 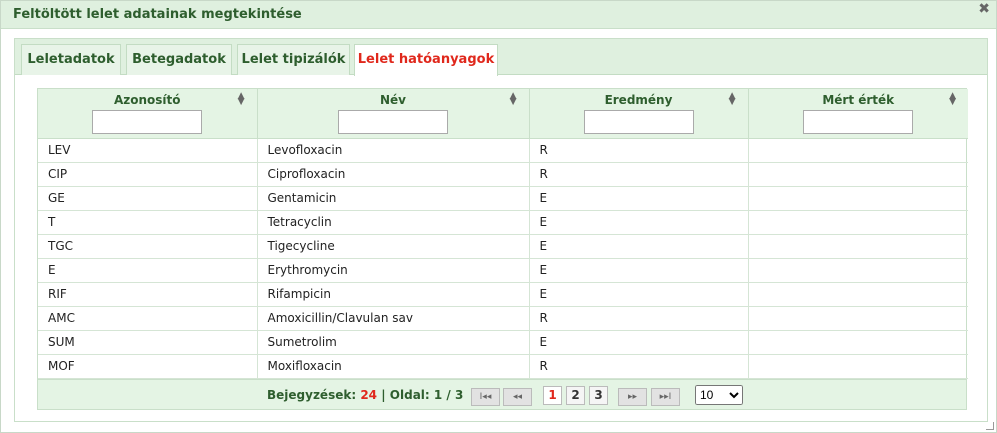 I want to click on cell-nev: Tetracyclin, so click(x=393, y=222).